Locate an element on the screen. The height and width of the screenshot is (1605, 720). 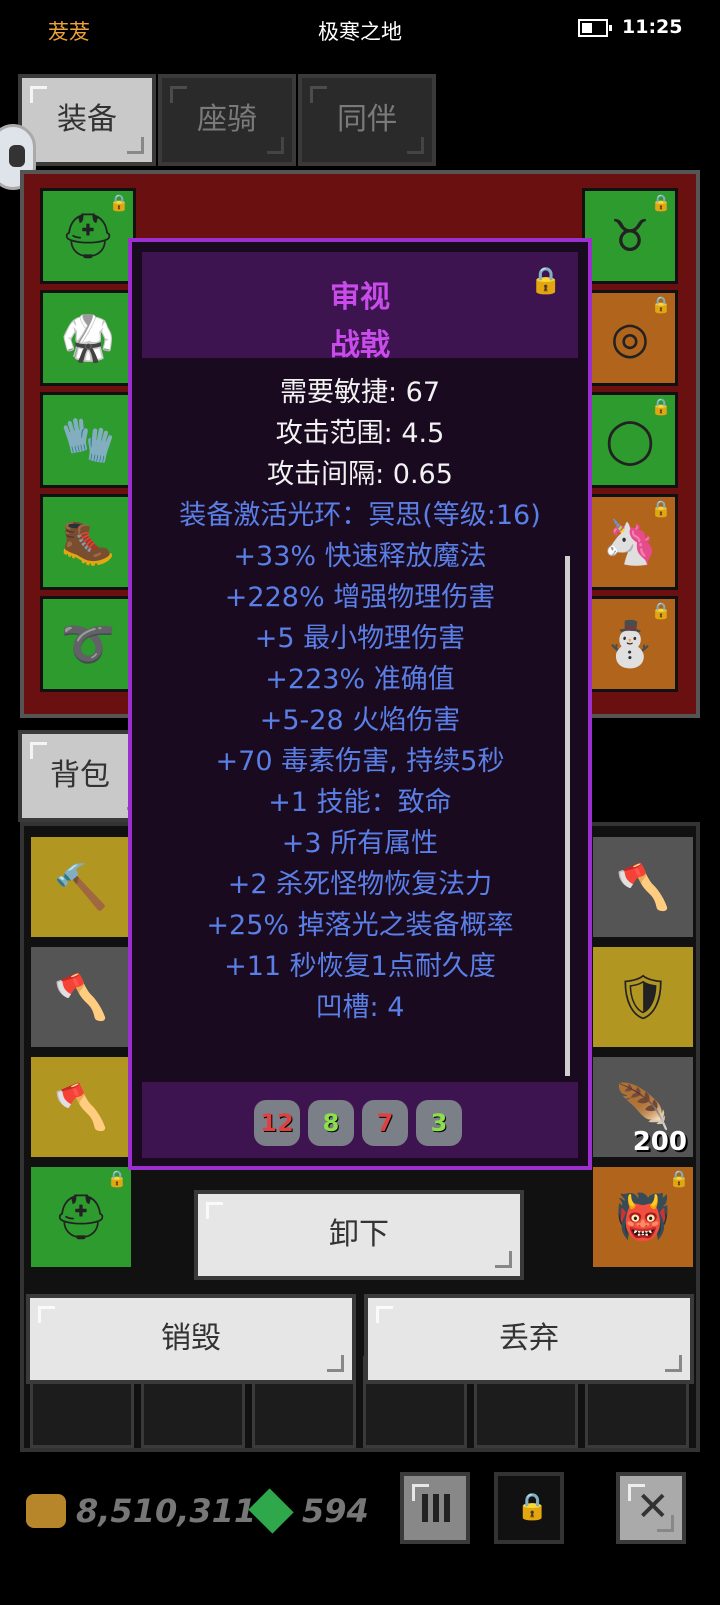
item-affix: +70 毒素伤害, 持续5秒 is located at coordinates (360, 761).